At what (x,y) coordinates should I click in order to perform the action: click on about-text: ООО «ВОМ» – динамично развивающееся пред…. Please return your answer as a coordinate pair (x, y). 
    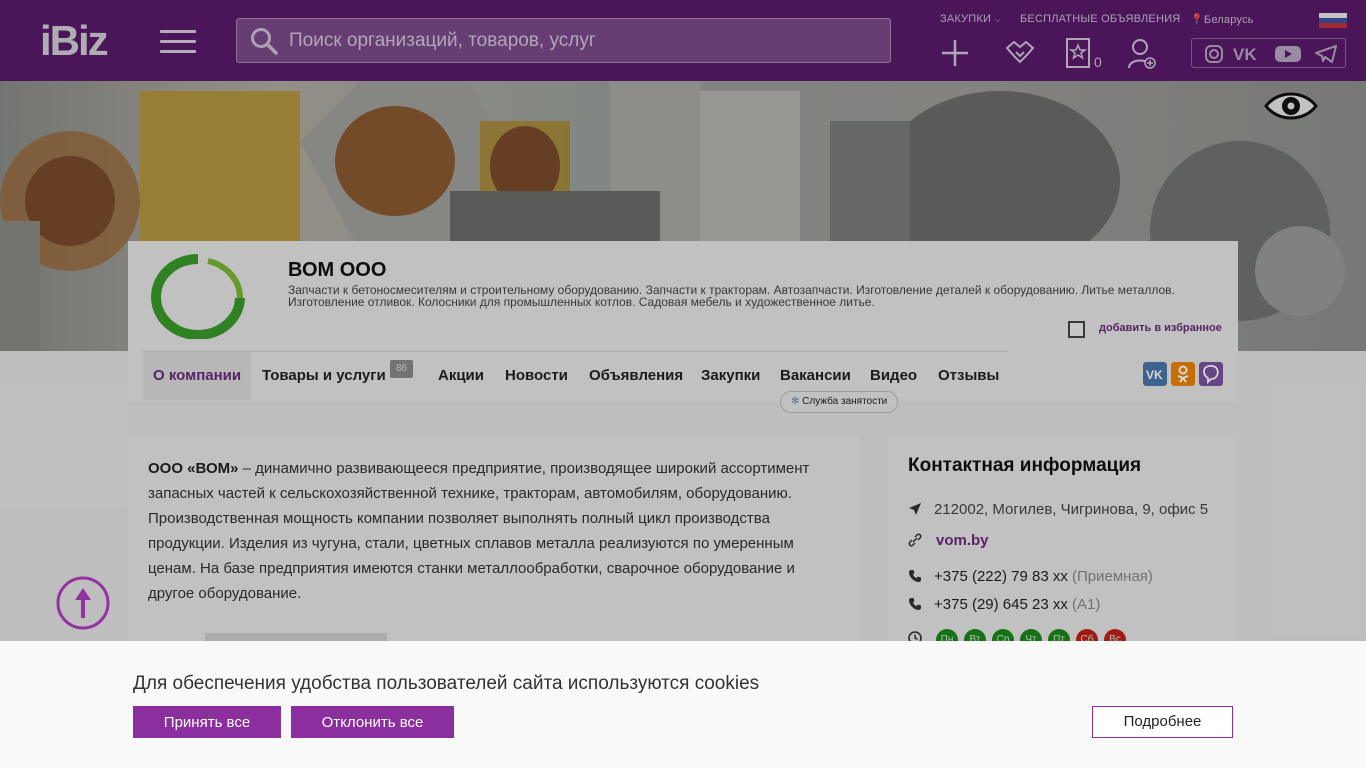
    Looking at the image, I should click on (479, 531).